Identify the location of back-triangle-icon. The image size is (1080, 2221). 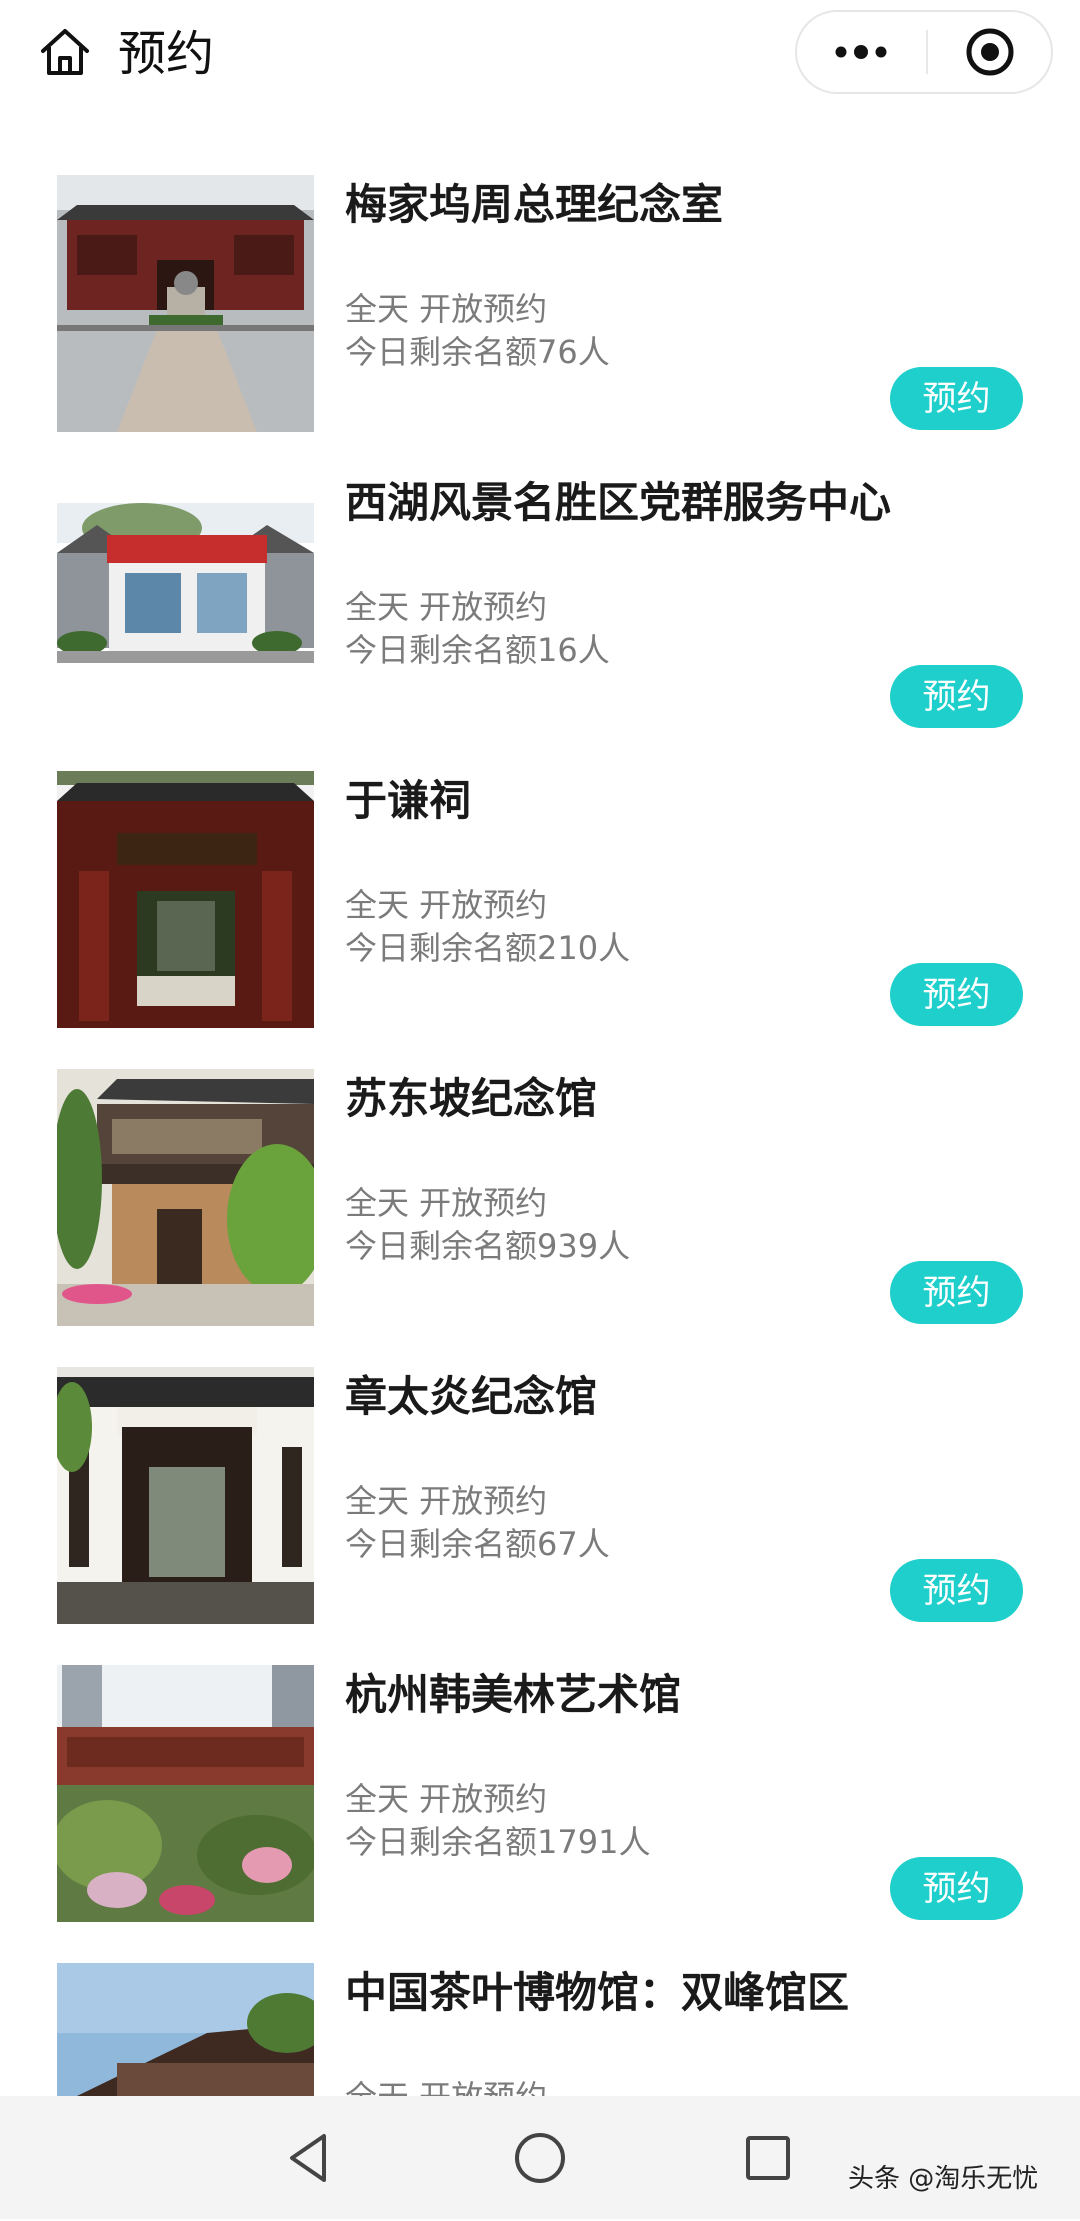
(308, 2158).